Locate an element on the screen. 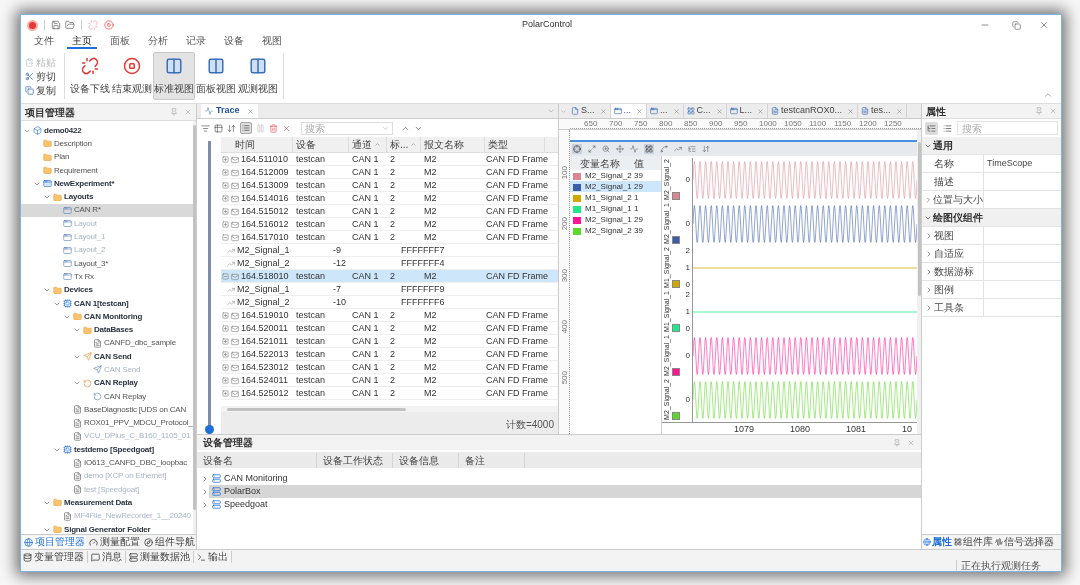  axis-icon is located at coordinates (634, 149).